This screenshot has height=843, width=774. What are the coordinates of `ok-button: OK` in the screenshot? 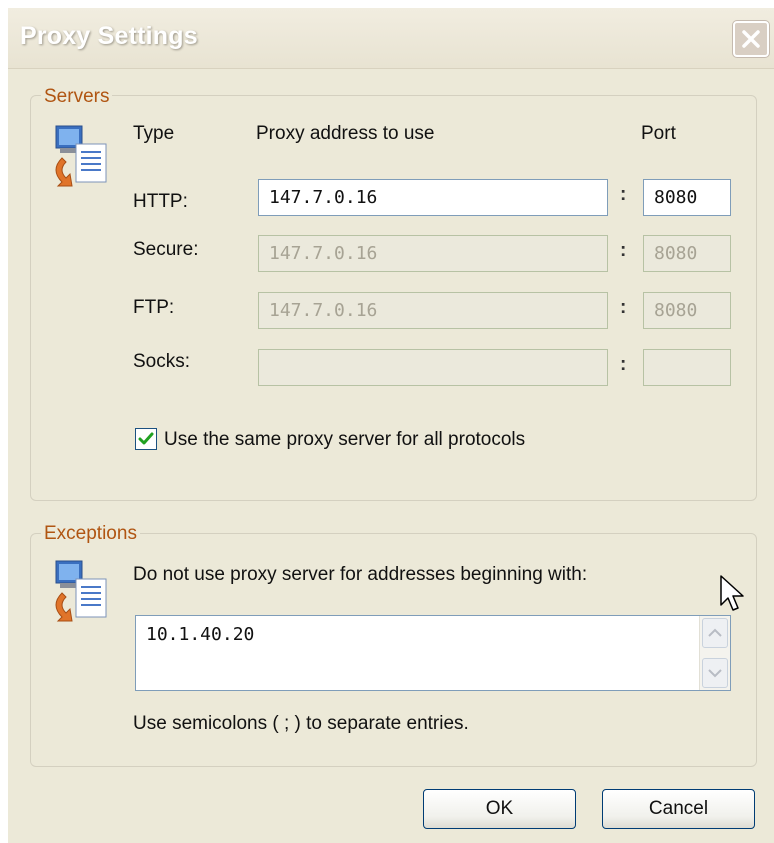 It's located at (499, 809).